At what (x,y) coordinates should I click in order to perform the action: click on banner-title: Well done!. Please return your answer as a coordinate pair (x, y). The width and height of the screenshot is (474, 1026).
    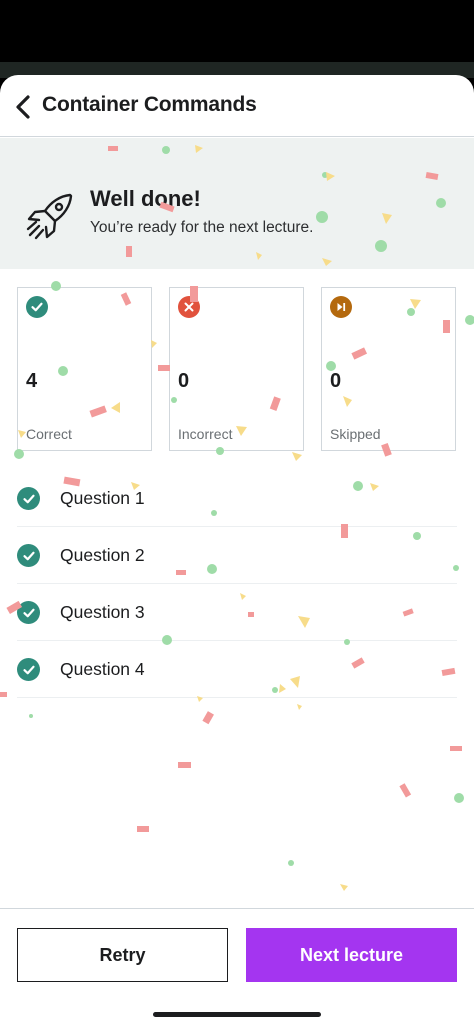
    Looking at the image, I should click on (145, 198).